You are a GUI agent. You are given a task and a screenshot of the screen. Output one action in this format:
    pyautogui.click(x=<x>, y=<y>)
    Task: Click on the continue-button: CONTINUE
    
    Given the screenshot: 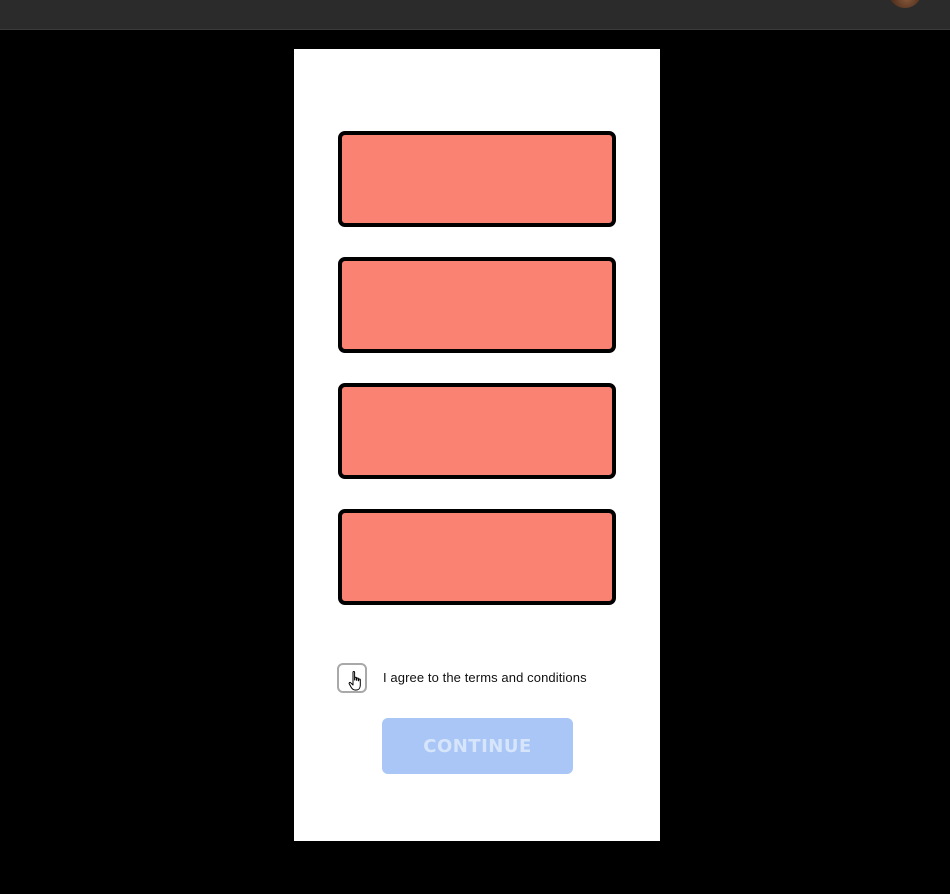 What is the action you would take?
    pyautogui.click(x=477, y=746)
    